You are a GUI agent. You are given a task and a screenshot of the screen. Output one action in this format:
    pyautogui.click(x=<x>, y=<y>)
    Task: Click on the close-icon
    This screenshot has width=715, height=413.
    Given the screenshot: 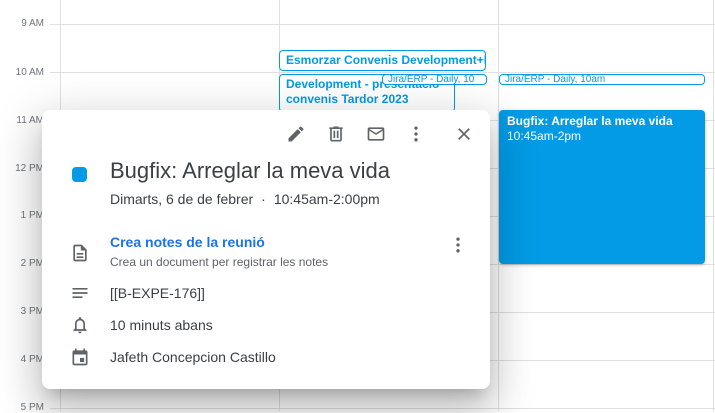 What is the action you would take?
    pyautogui.click(x=464, y=134)
    